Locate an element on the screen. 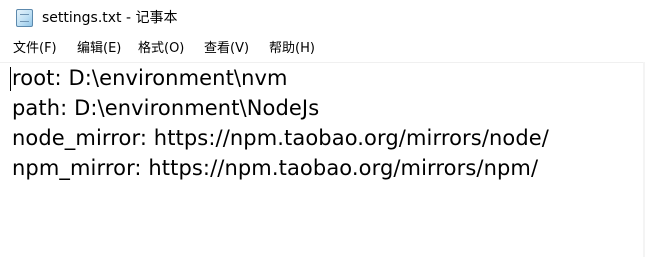 The height and width of the screenshot is (257, 645). menu-file: 文件(F) is located at coordinates (35, 50).